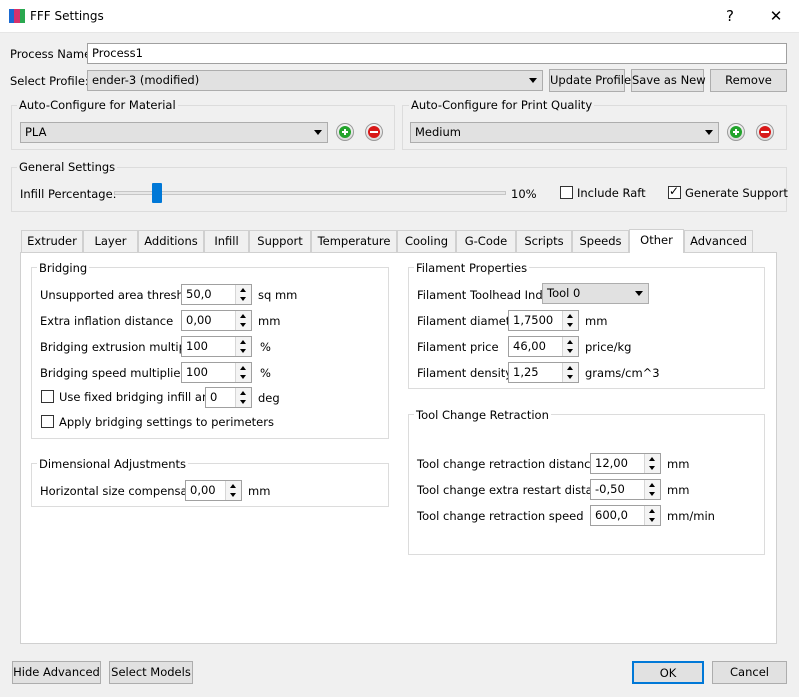 The width and height of the screenshot is (799, 697). Describe the element at coordinates (564, 132) in the screenshot. I see `quality-select: Medium` at that location.